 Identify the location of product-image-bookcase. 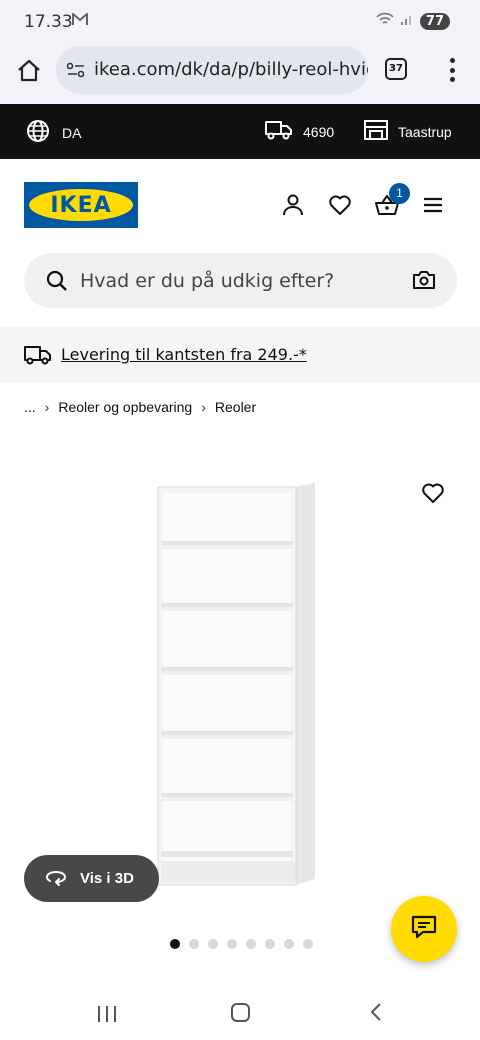
(237, 685).